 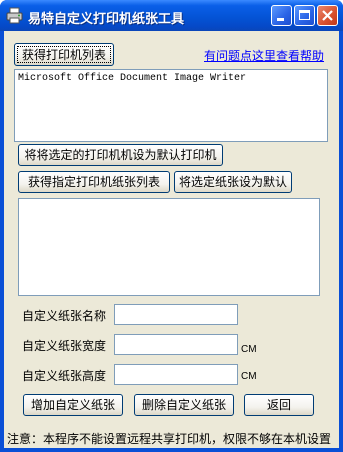 I want to click on close-icon, so click(x=327, y=15).